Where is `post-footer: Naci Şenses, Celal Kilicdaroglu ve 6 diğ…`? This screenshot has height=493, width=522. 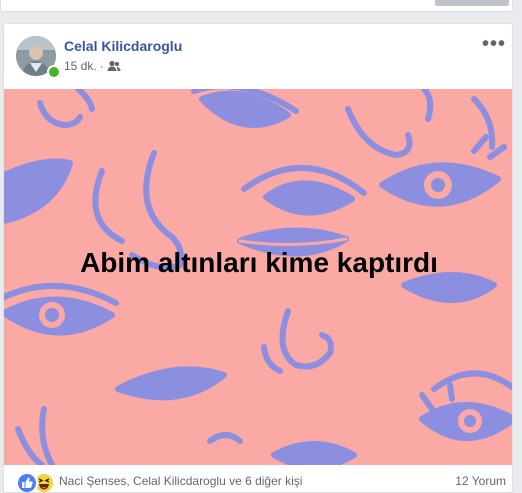
post-footer: Naci Şenses, Celal Kilicdaroglu ve 6 diğ… is located at coordinates (258, 478).